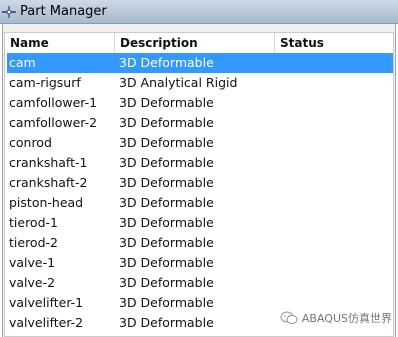 The height and width of the screenshot is (337, 398). I want to click on table-row: camfollower-2 3D Deformable, so click(200, 123).